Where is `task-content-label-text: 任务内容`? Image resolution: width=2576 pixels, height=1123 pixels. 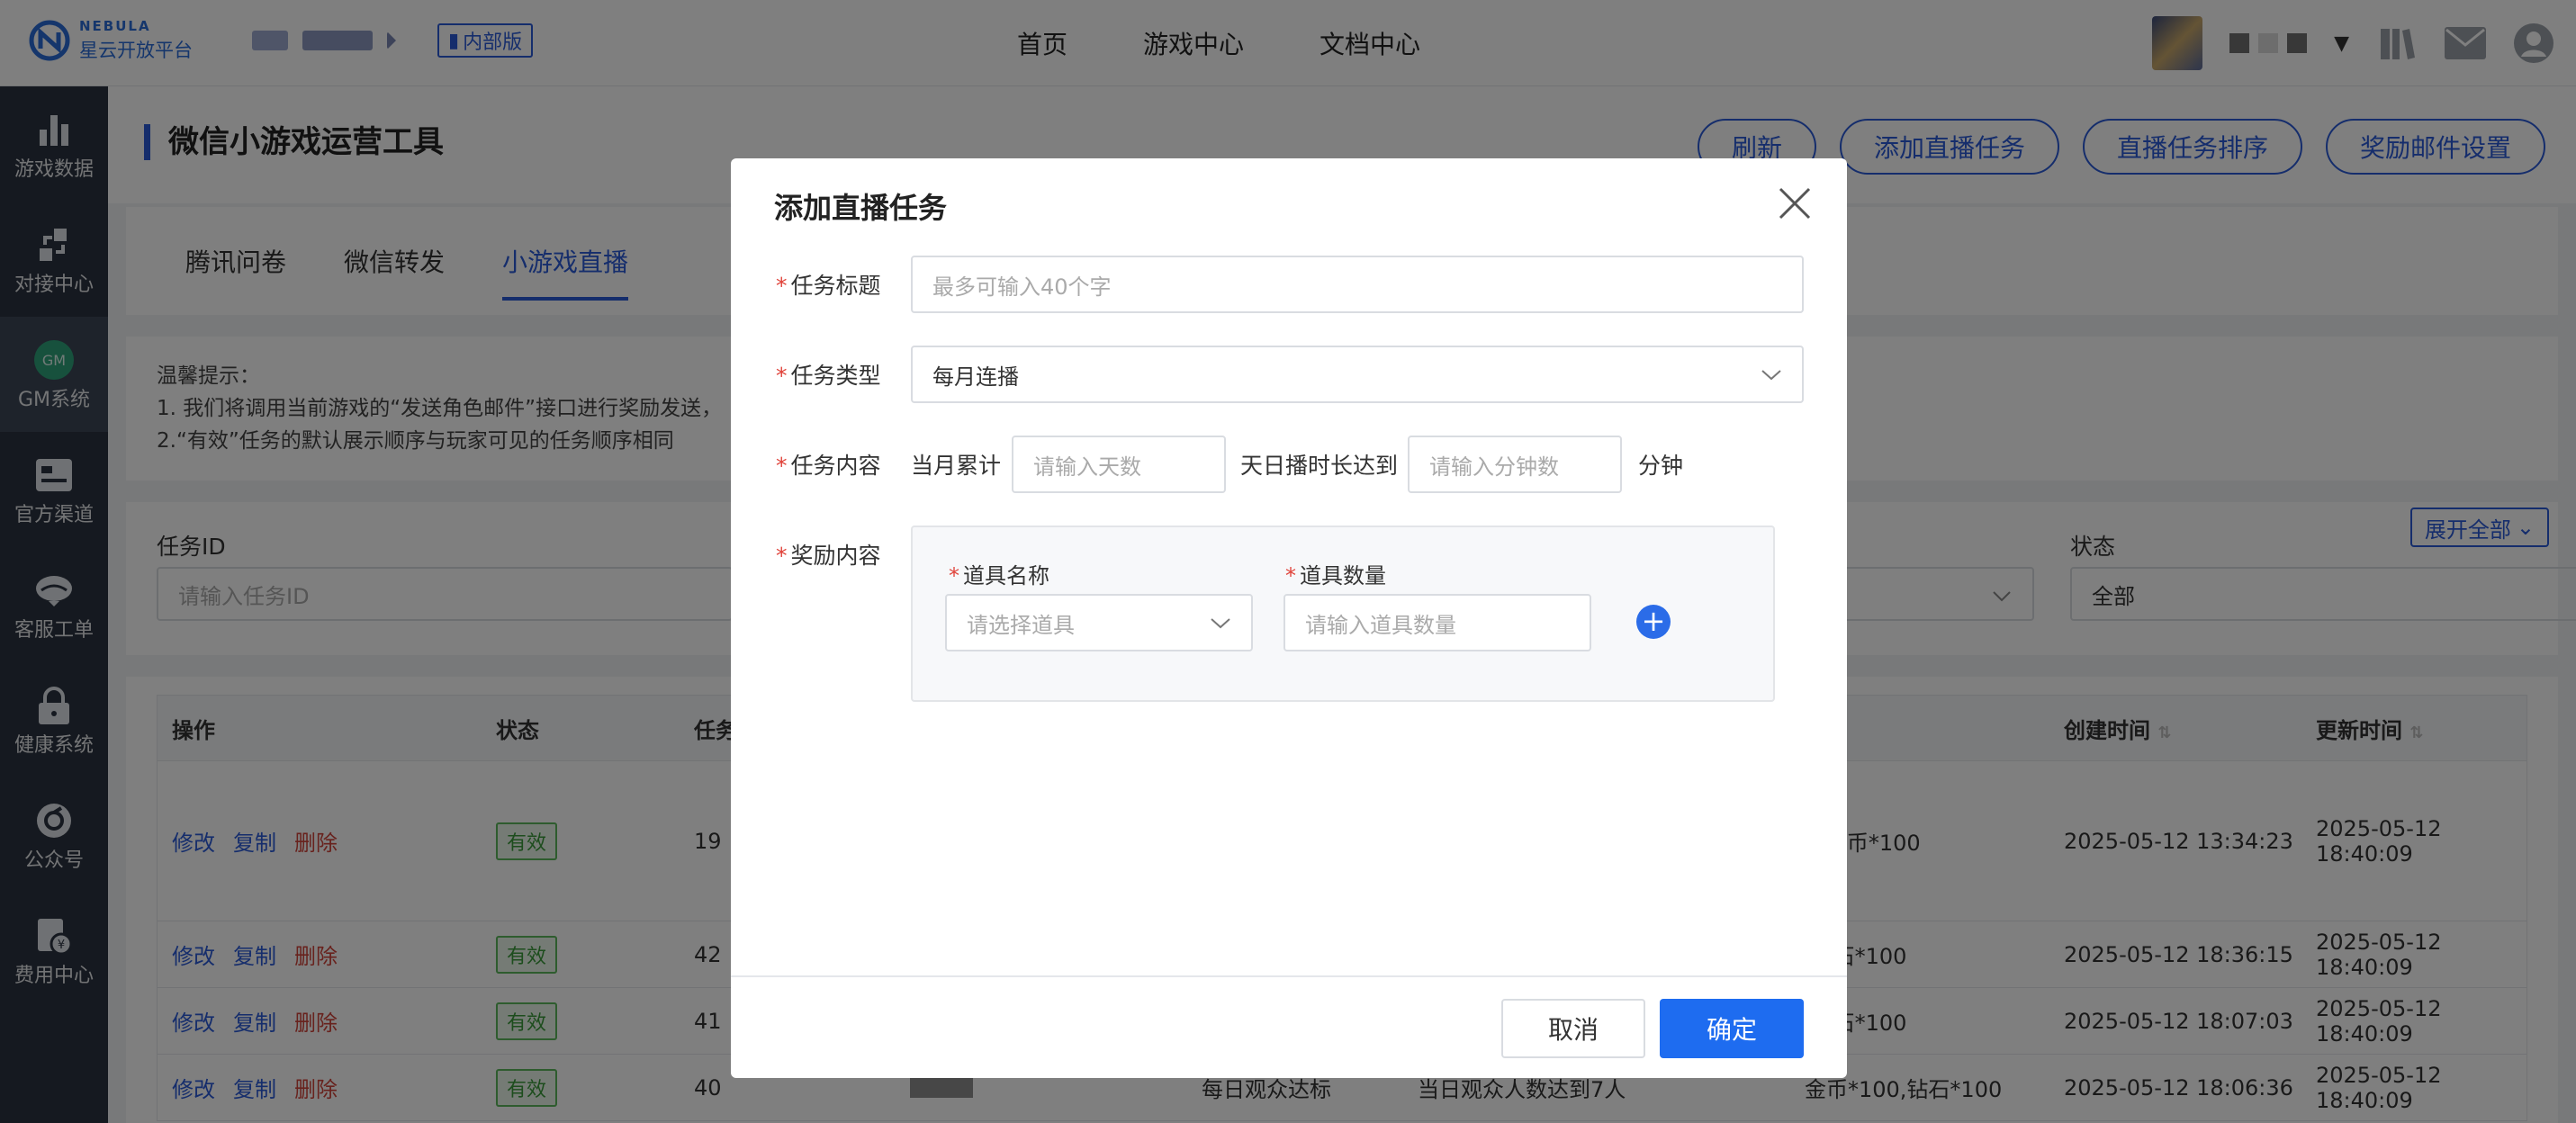 task-content-label-text: 任务内容 is located at coordinates (835, 466).